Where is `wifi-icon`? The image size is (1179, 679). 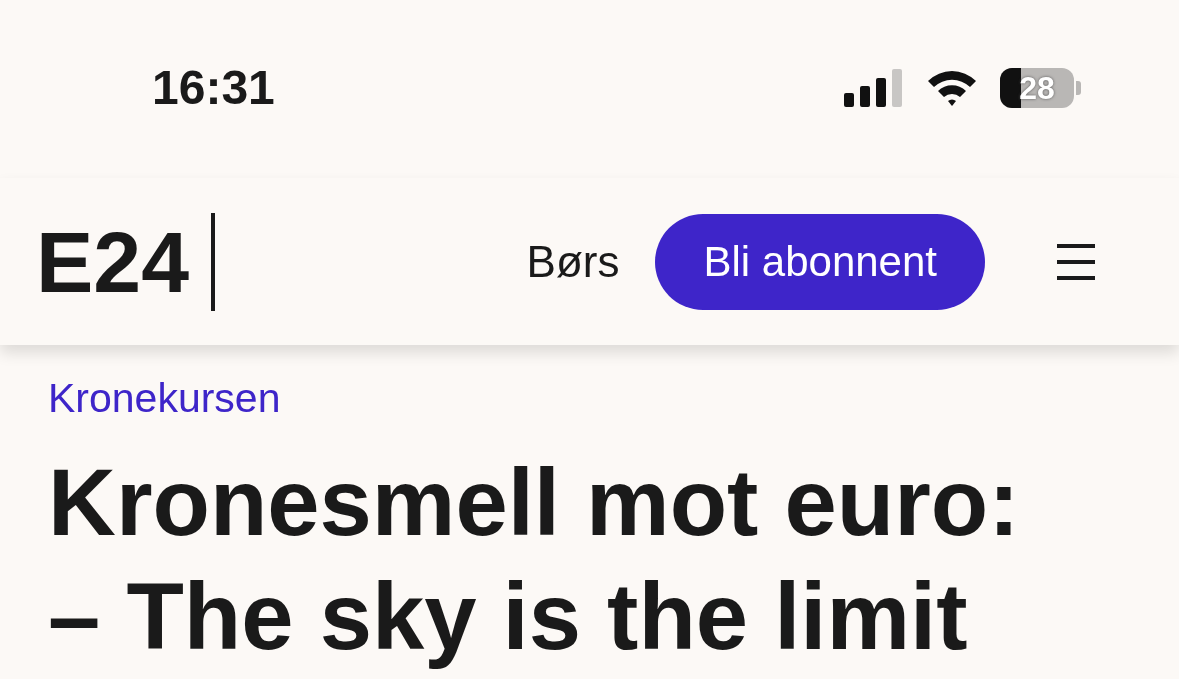 wifi-icon is located at coordinates (952, 88).